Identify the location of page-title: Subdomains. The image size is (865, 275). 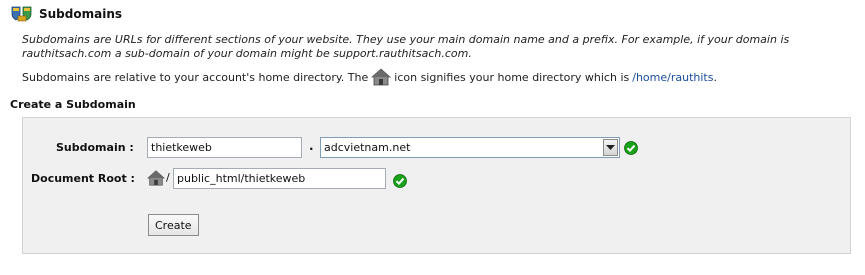
(81, 14).